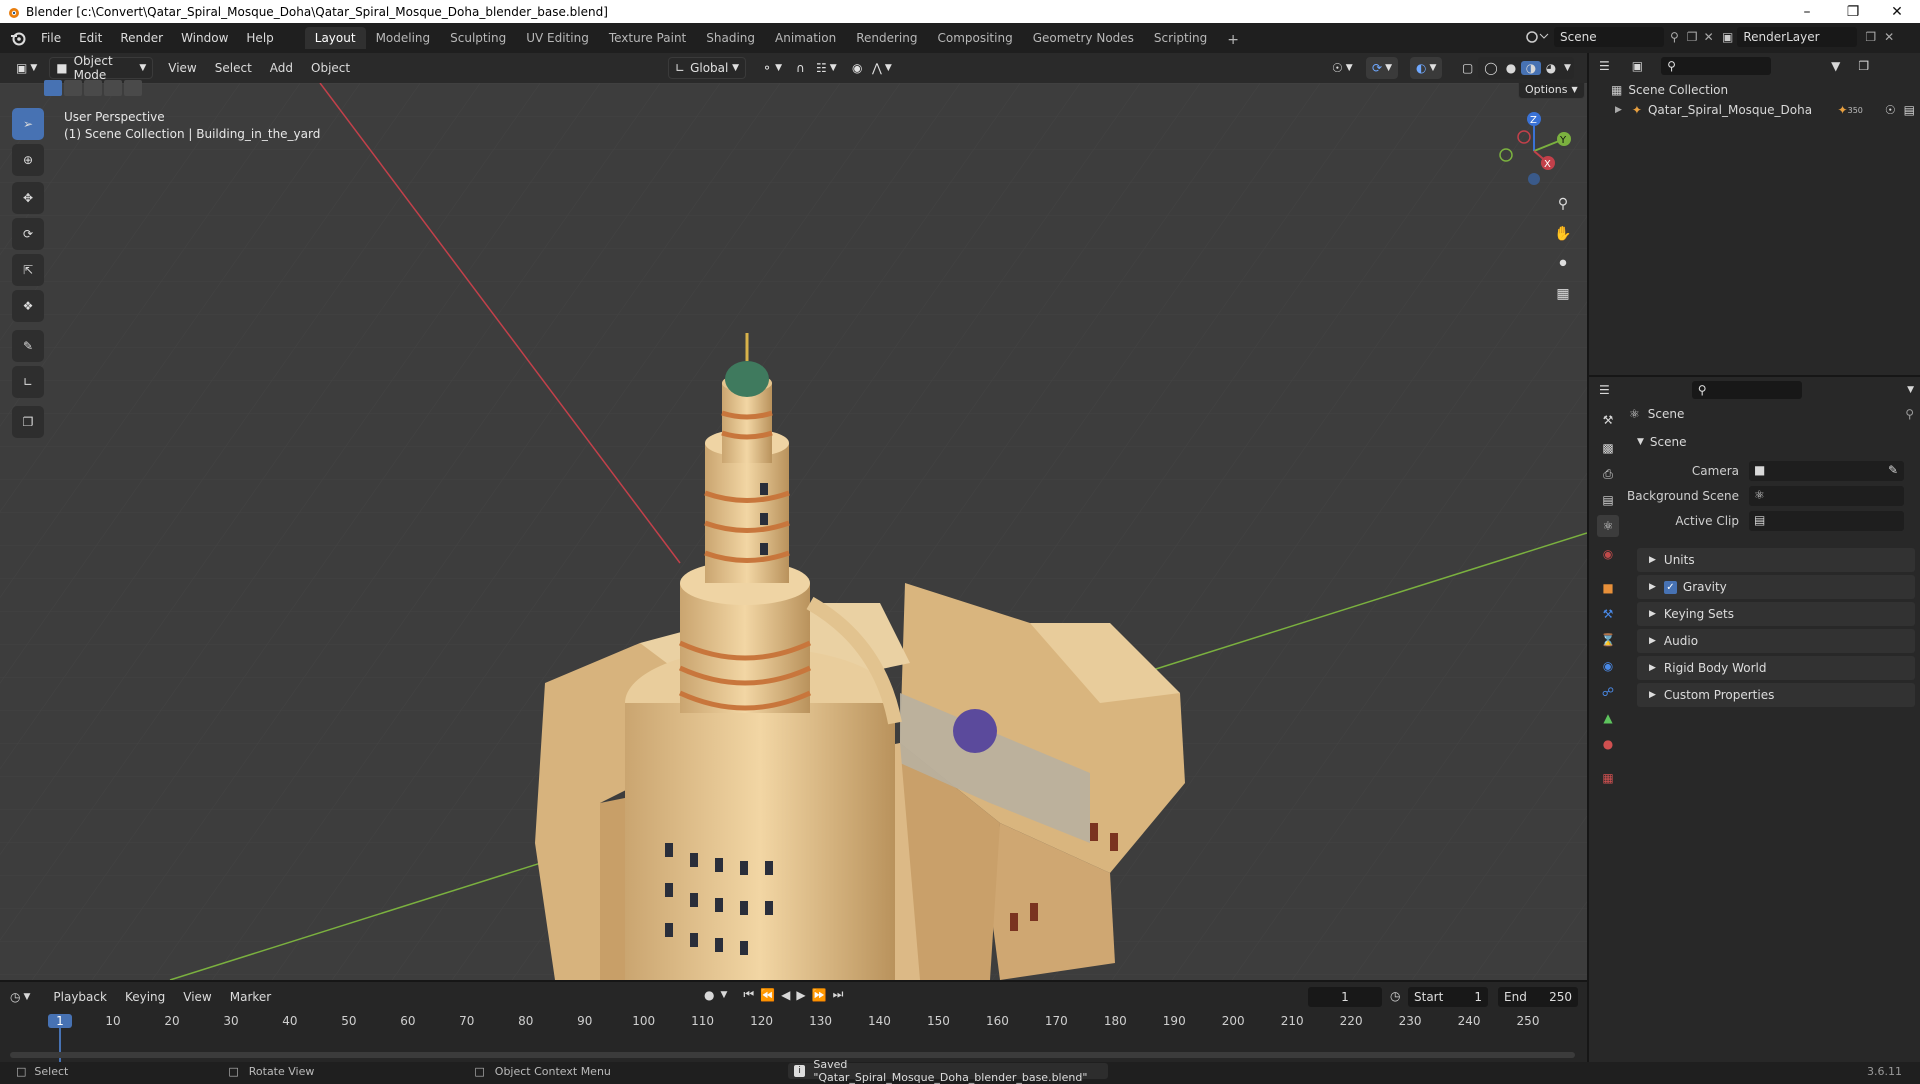 The height and width of the screenshot is (1084, 1920). Describe the element at coordinates (60, 1021) in the screenshot. I see `current-frame-indicator: 1` at that location.